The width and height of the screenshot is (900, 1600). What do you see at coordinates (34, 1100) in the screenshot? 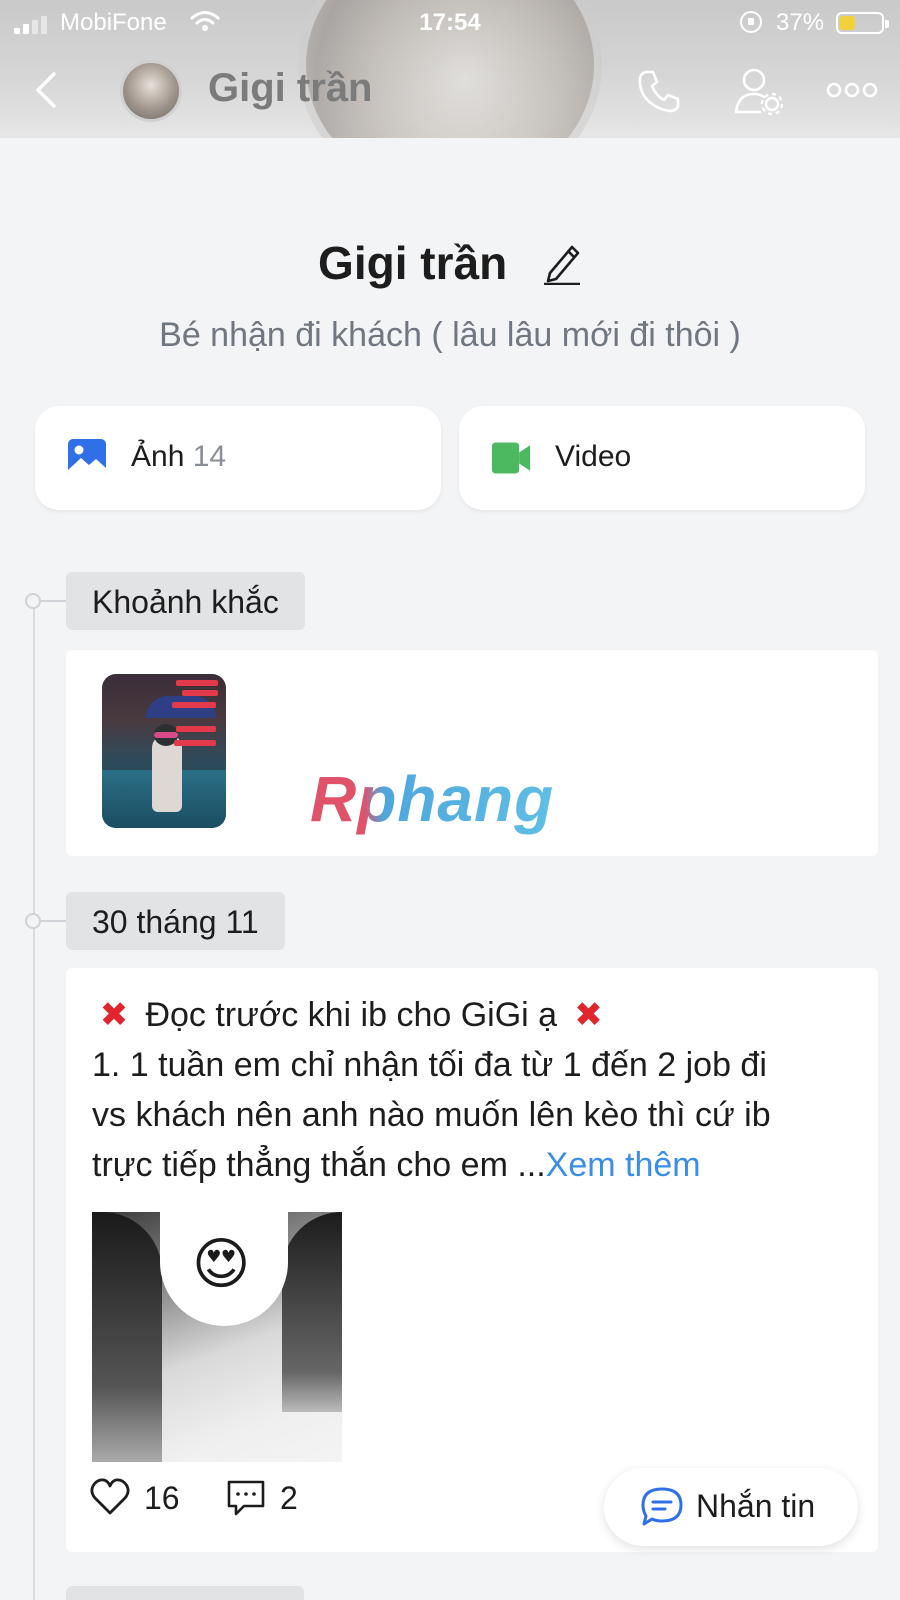
I see `timeline-line` at bounding box center [34, 1100].